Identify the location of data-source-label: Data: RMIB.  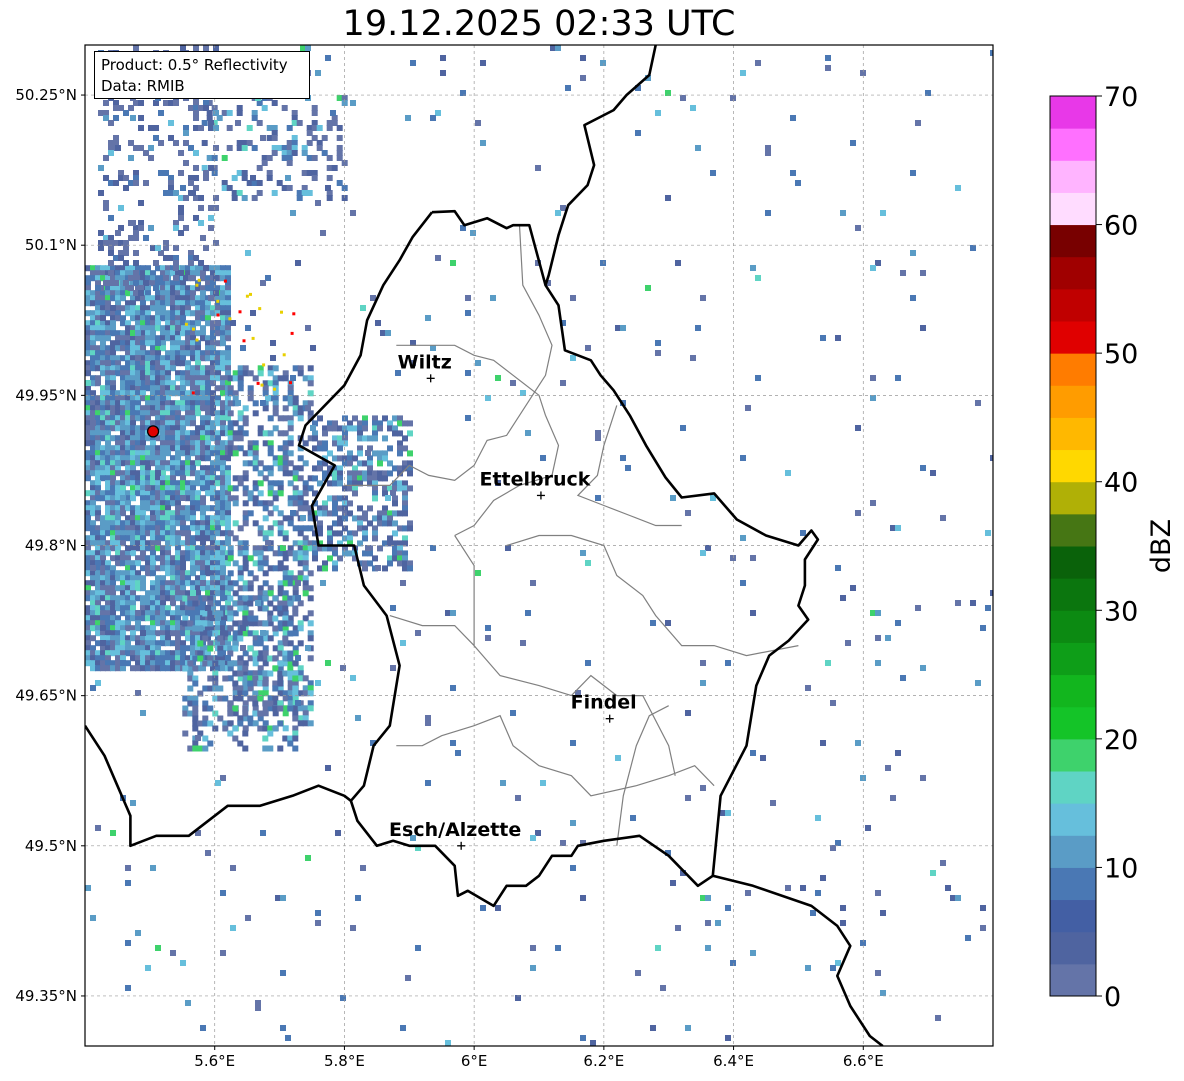
(143, 86).